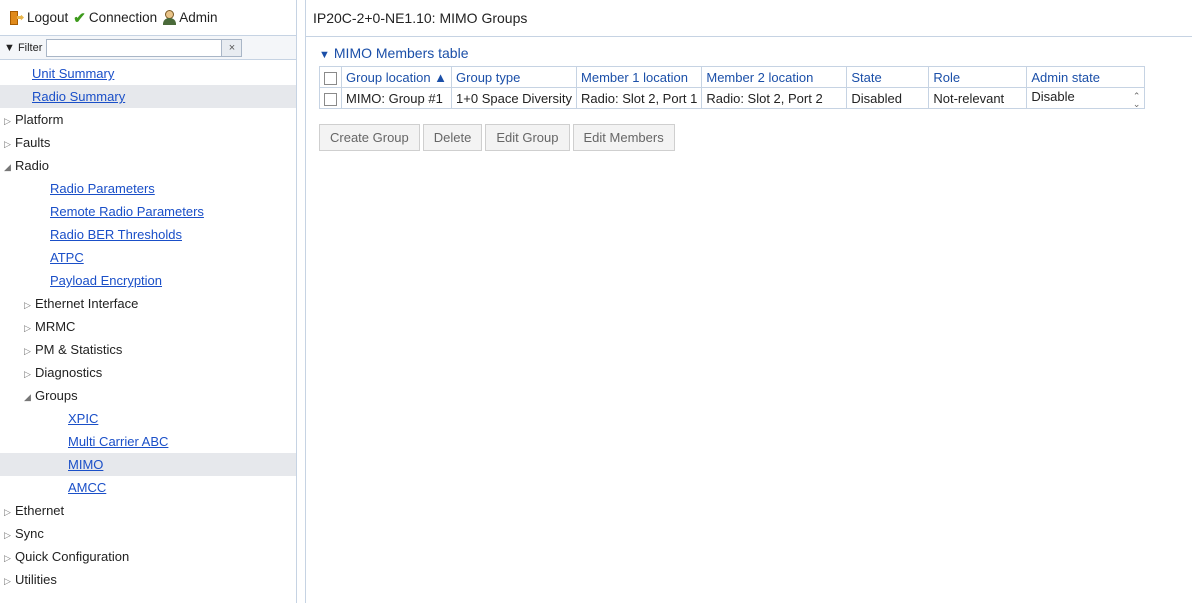  I want to click on tree-item-faults: ▷ Faults, so click(148, 142).